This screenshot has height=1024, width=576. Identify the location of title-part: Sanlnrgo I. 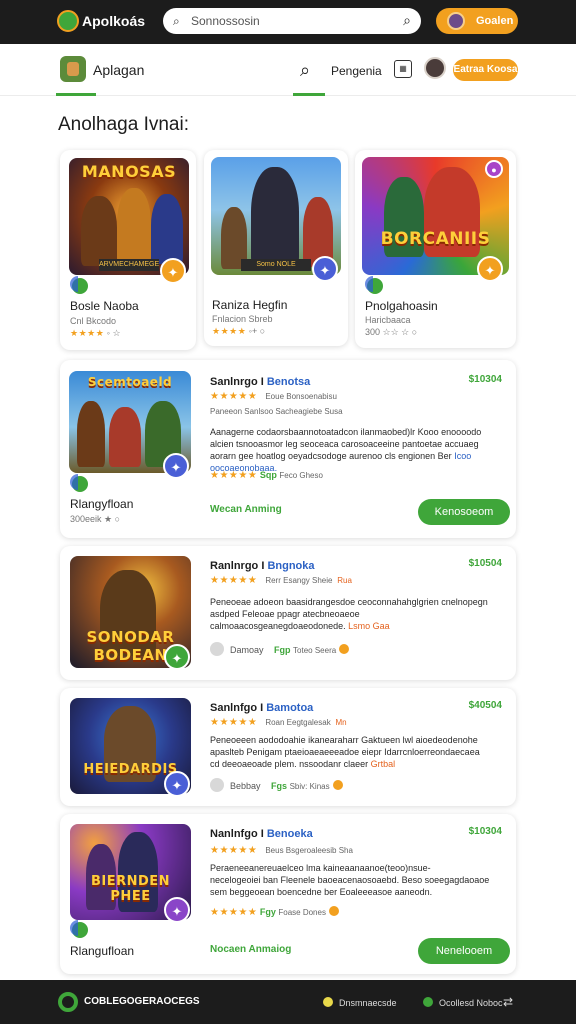
(237, 382).